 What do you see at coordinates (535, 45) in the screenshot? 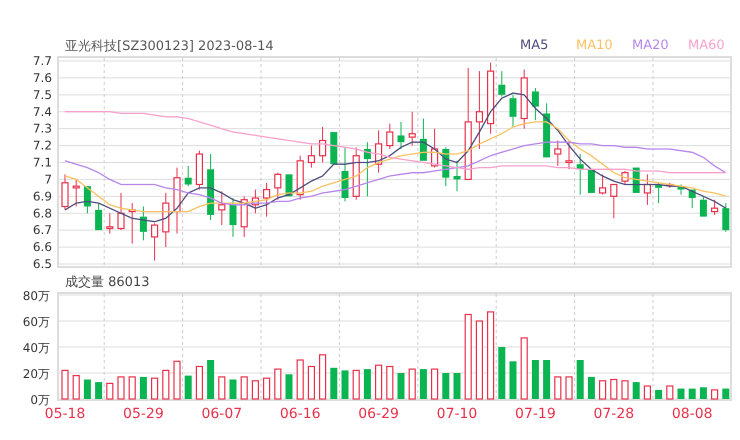
I see `legend-label: MA5` at bounding box center [535, 45].